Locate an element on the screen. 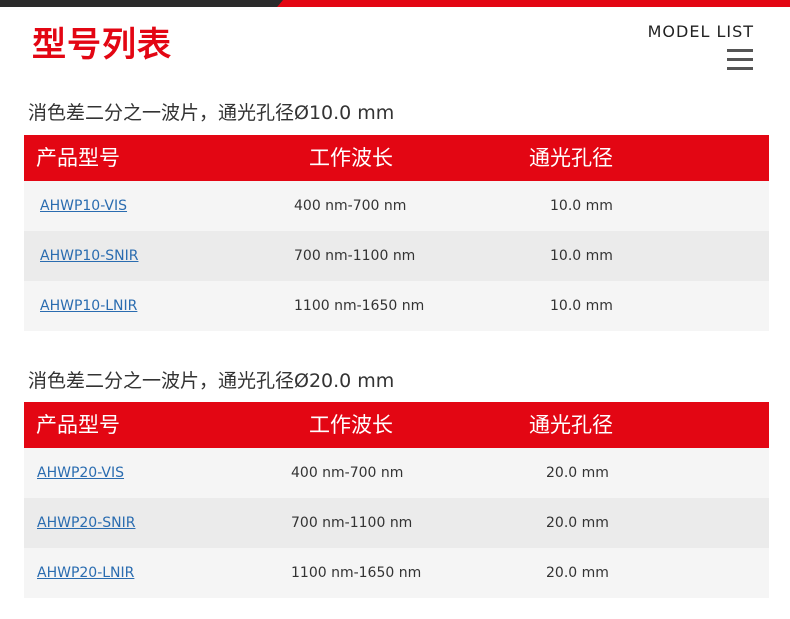 Image resolution: width=790 pixels, height=619 pixels. table-row: AHWP10-SNIR 700 nm-1100 nm 10.0 mm is located at coordinates (396, 256).